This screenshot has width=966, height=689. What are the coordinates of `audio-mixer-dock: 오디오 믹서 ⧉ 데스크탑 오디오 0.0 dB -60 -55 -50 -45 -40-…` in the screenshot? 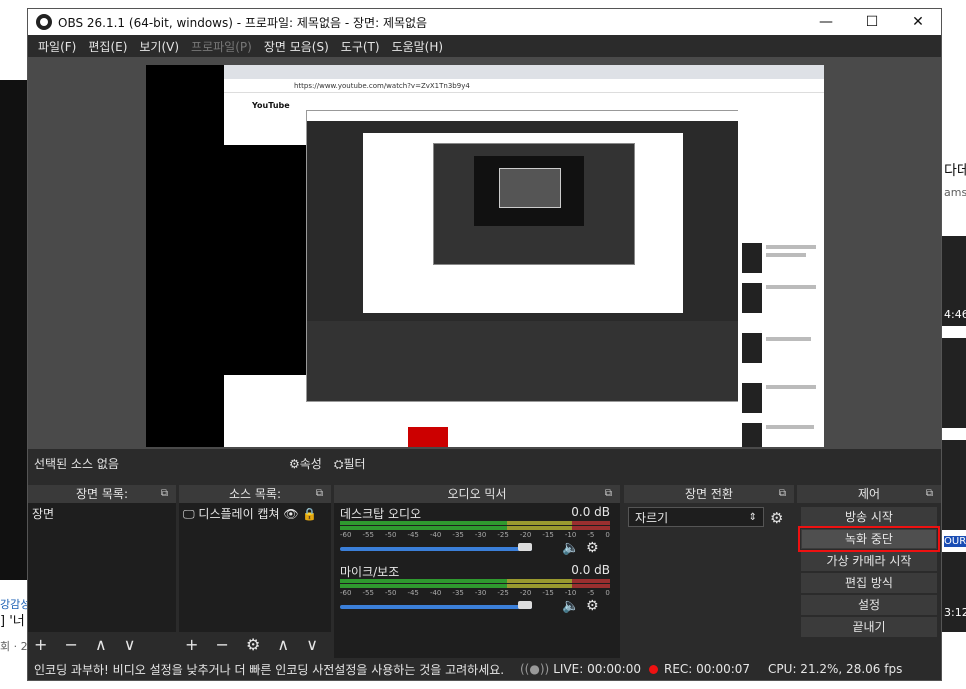 It's located at (477, 571).